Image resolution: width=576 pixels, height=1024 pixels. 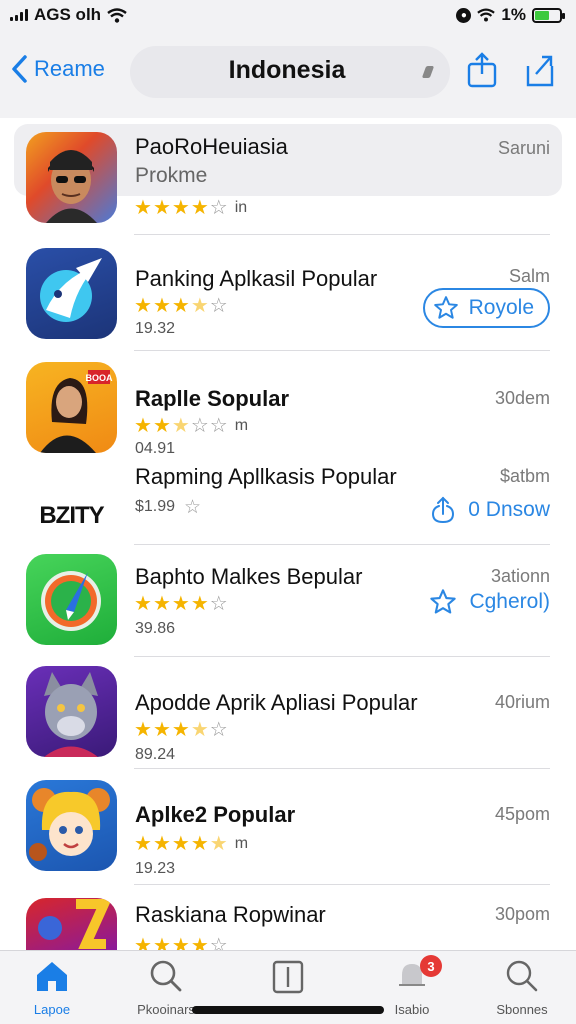 What do you see at coordinates (193, 507) in the screenshot?
I see `star-outline-icon: ☆` at bounding box center [193, 507].